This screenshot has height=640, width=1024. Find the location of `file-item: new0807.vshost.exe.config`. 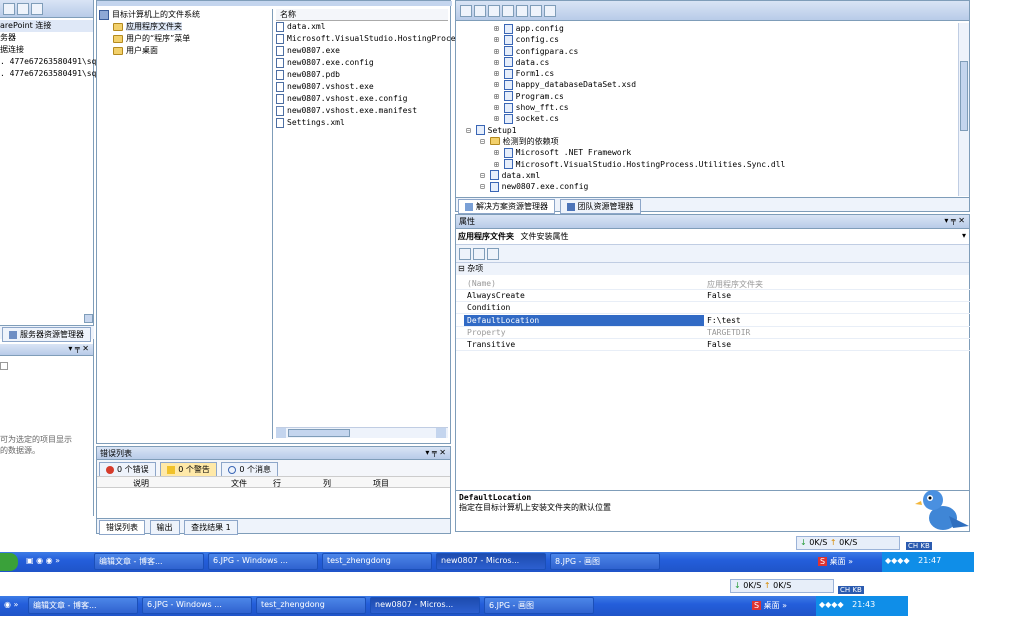

file-item: new0807.vshost.exe.config is located at coordinates (362, 99).